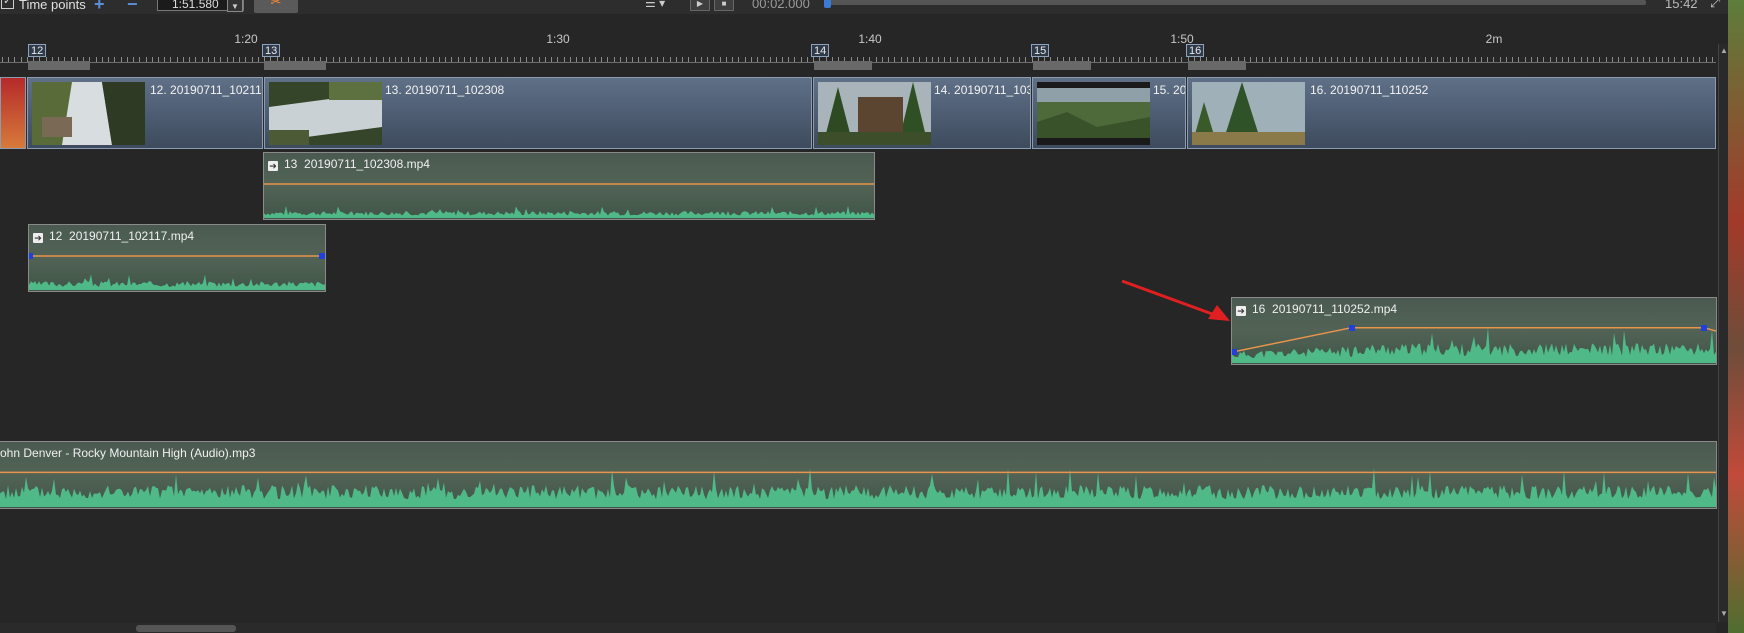 The image size is (1744, 633). What do you see at coordinates (177, 258) in the screenshot?
I see `audio-clip-12: ➔ 12 20190711_102117.mp4` at bounding box center [177, 258].